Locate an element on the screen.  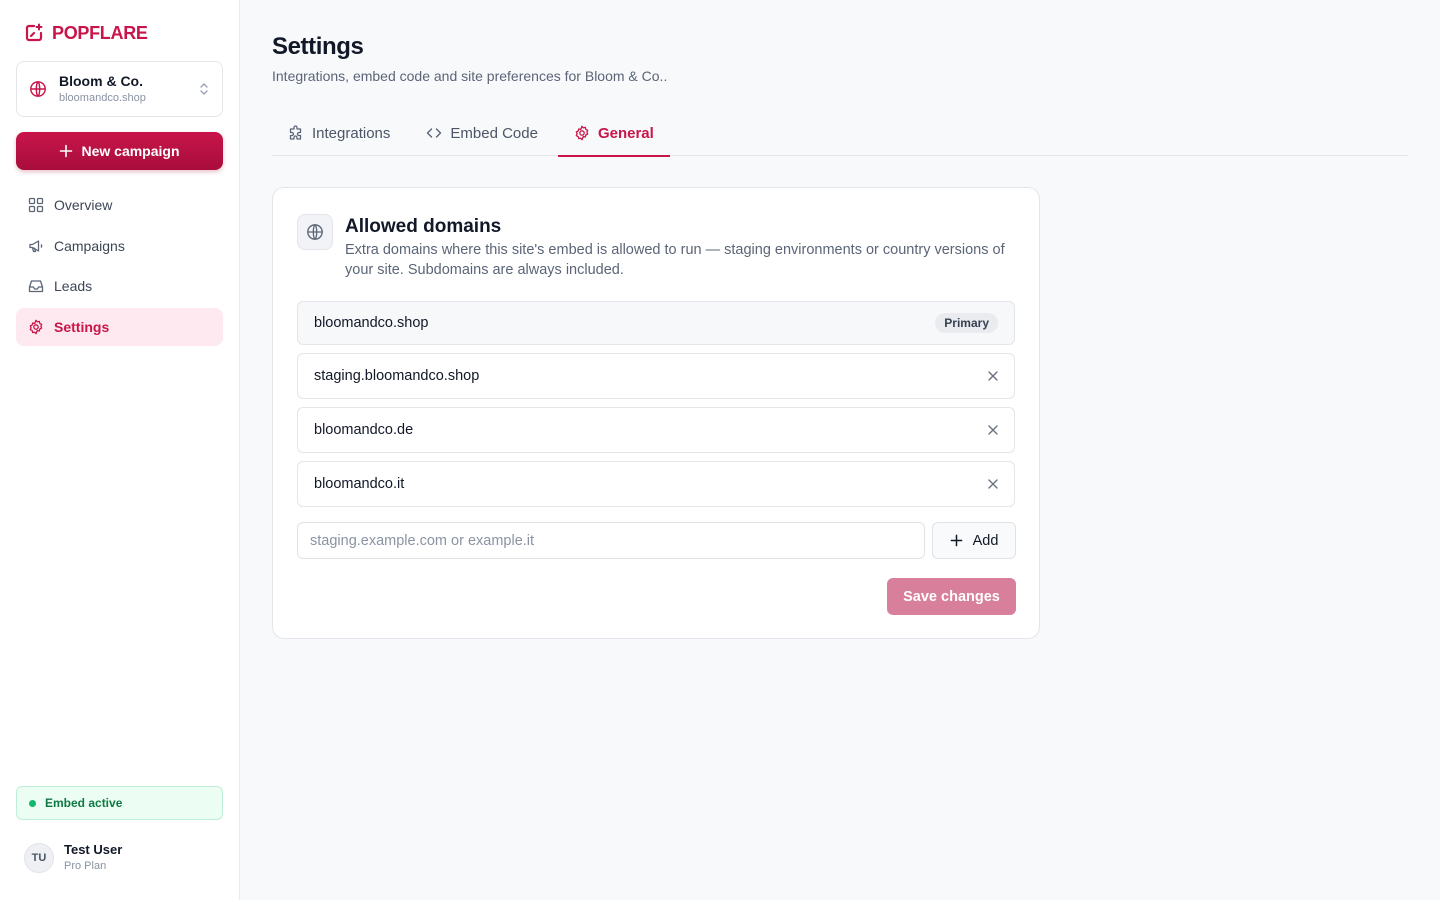
domain-row: bloomandco.it is located at coordinates (656, 484).